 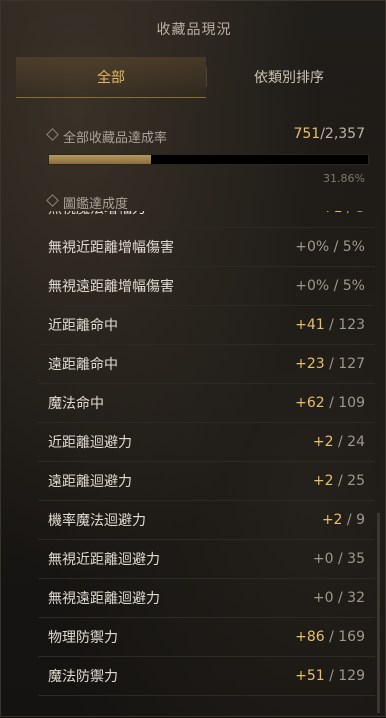 I want to click on stat-row: 無視近距離迴避力 +0 / 35, so click(x=206, y=559).